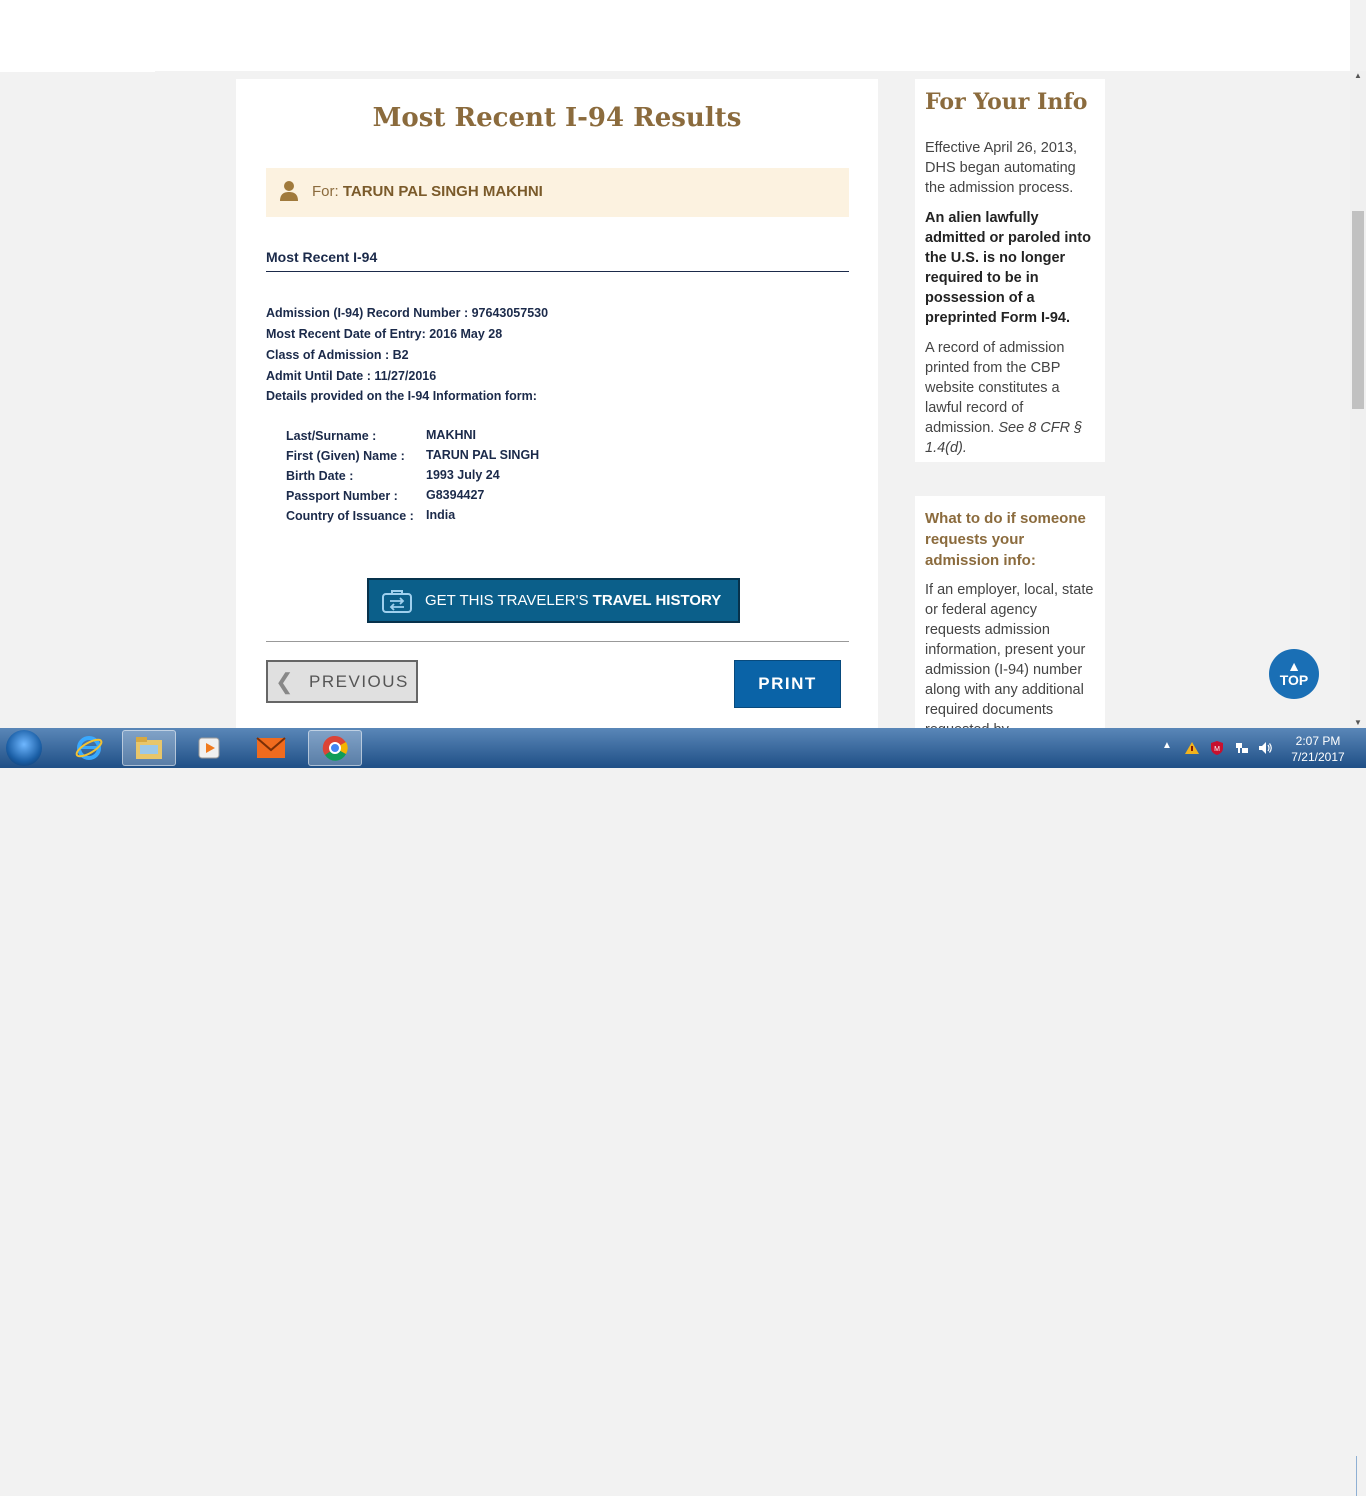  What do you see at coordinates (441, 515) in the screenshot?
I see `detail-value: India` at bounding box center [441, 515].